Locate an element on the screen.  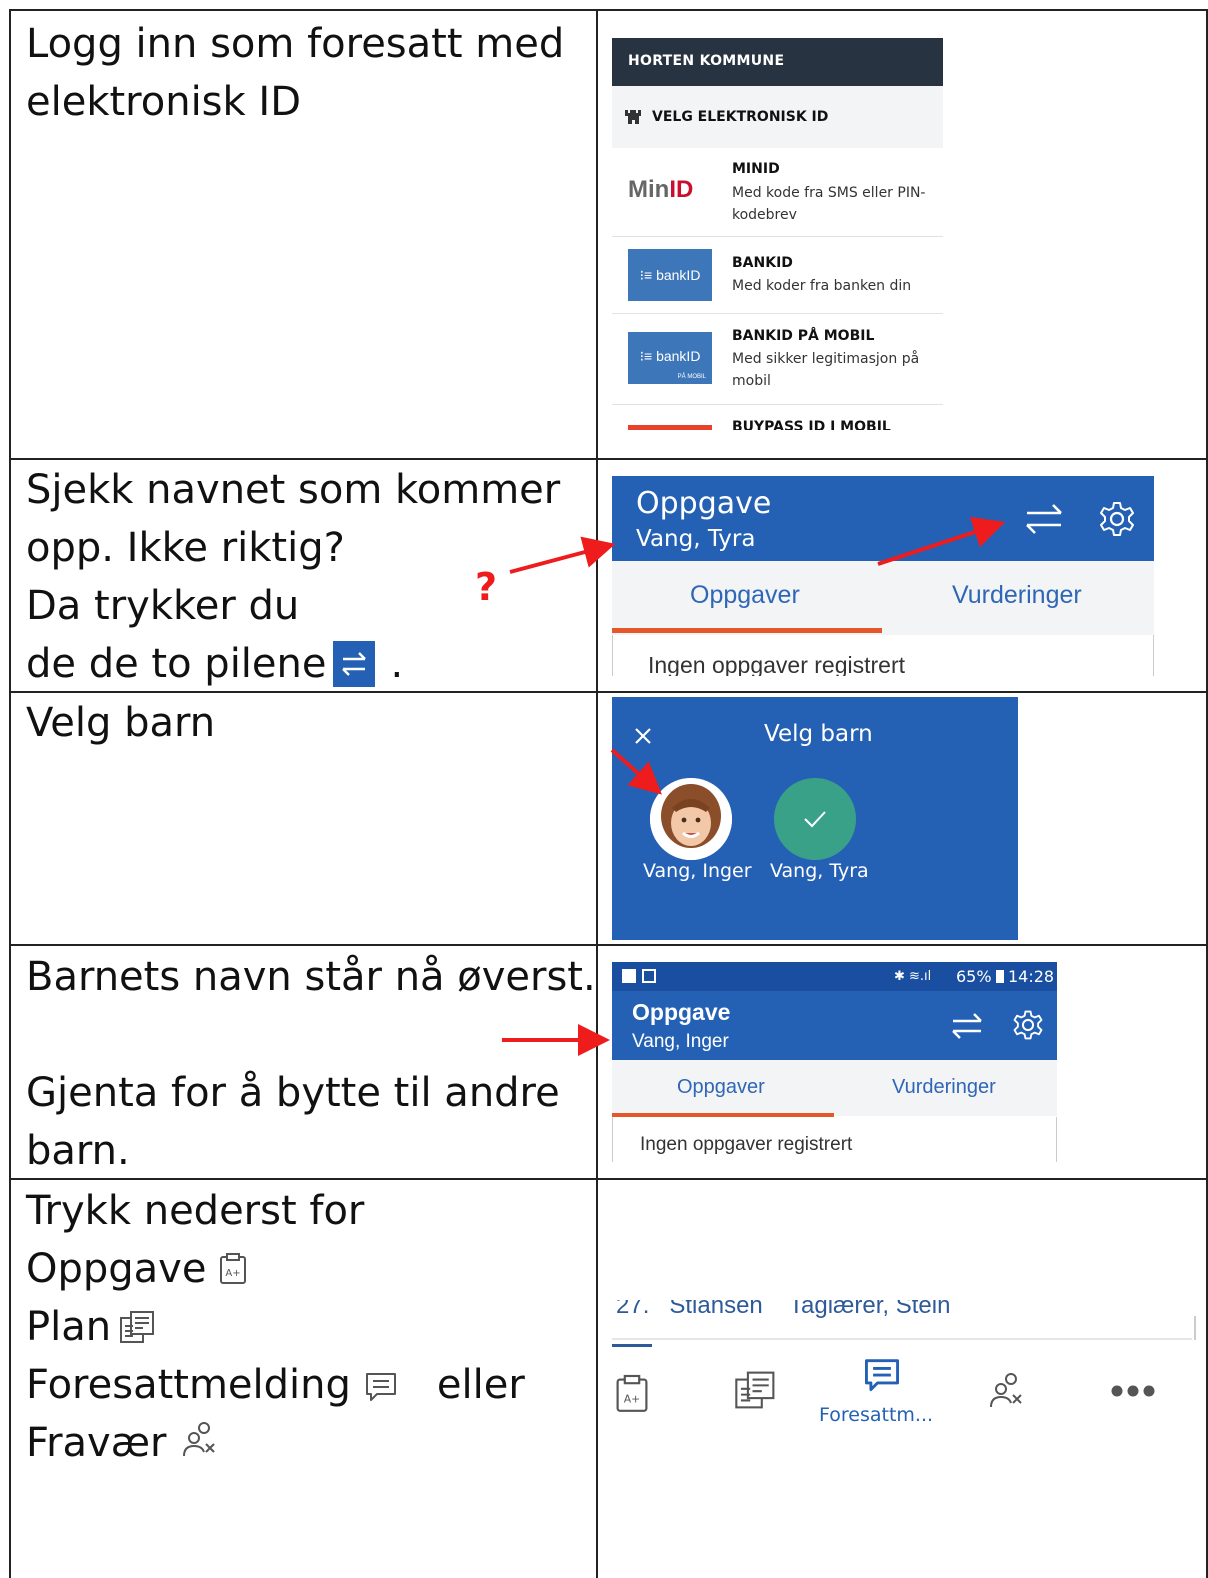
table-border-top is located at coordinates (608, 10).